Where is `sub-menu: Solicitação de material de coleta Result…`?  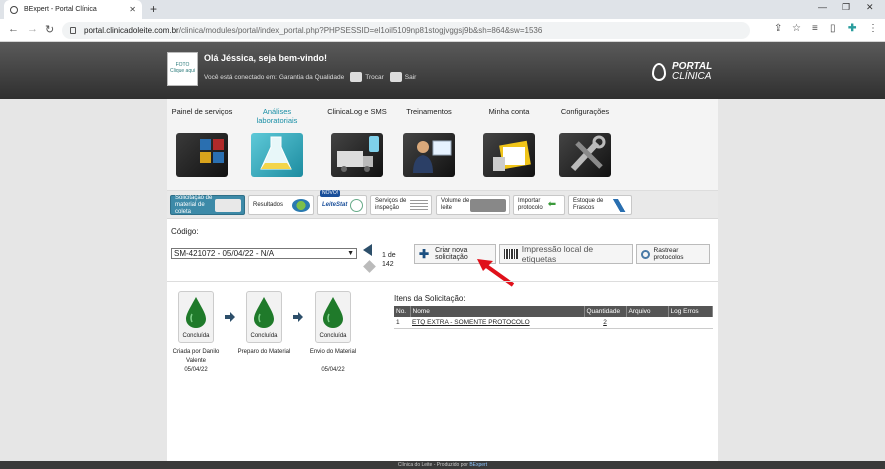 sub-menu: Solicitação de material de coleta Result… is located at coordinates (442, 204).